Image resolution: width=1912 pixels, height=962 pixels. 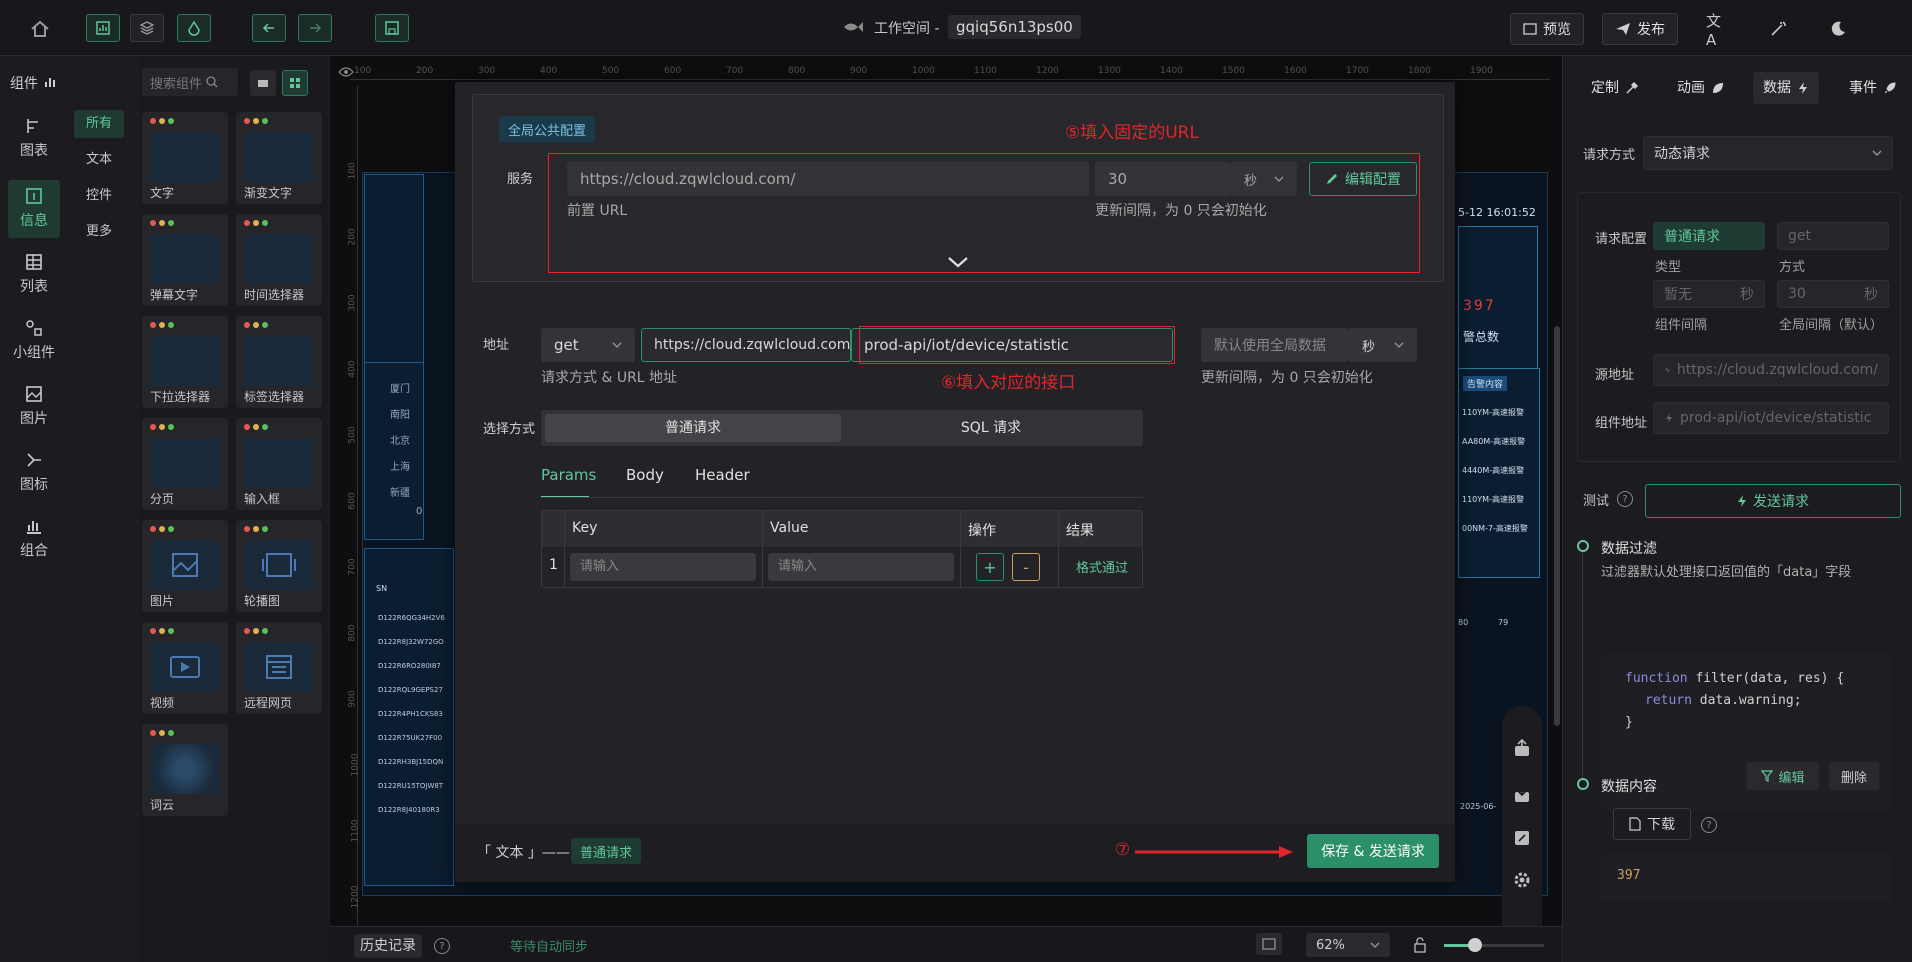 I want to click on translate-icon: 文A, so click(x=1717, y=30).